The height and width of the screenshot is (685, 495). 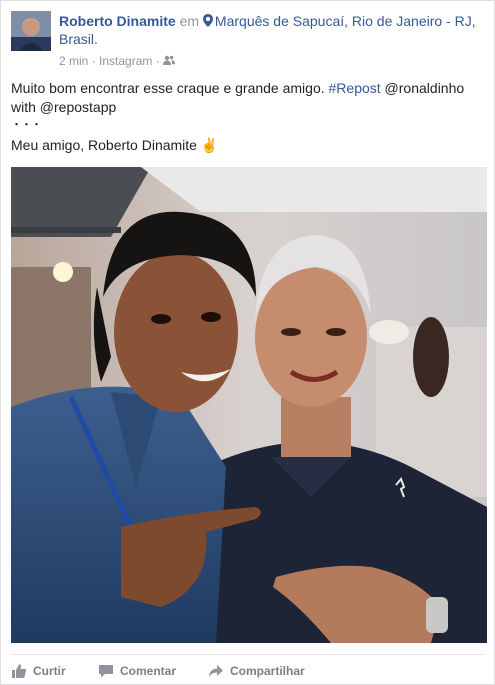 I want to click on actions-divider, so click(x=247, y=654).